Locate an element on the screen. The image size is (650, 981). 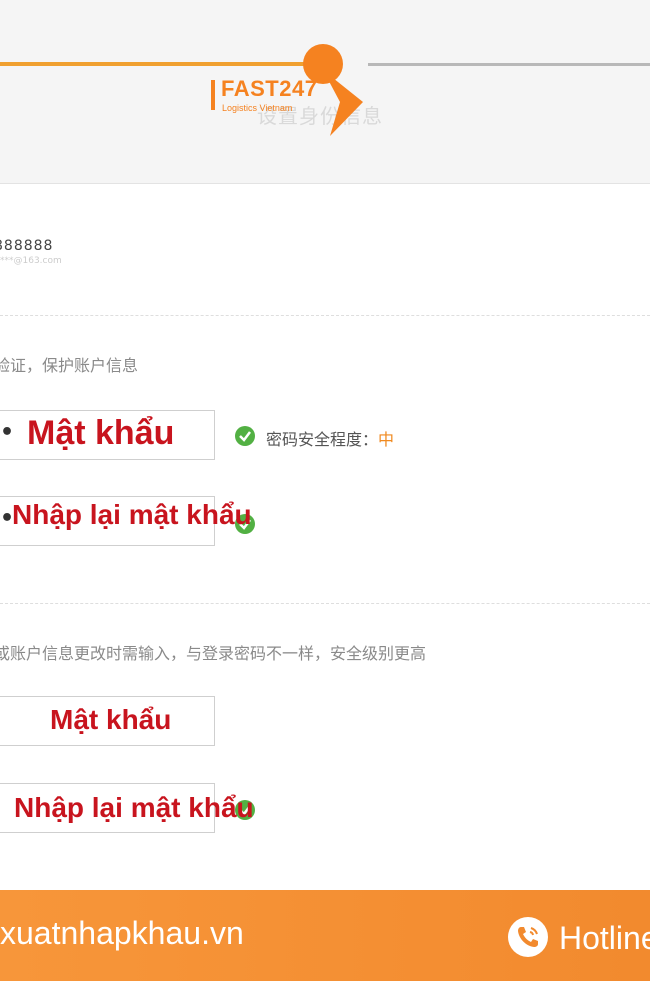
login-password-description: 验证，保护账户信息 is located at coordinates (69, 365).